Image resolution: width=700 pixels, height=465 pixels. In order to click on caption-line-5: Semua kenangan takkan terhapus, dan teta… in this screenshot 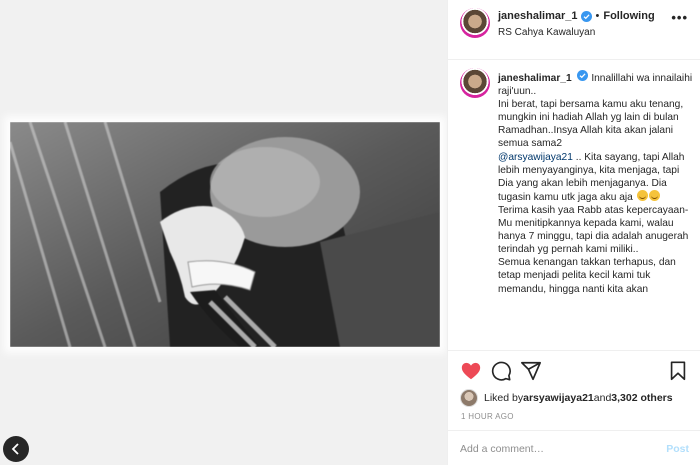, I will do `click(587, 276)`.